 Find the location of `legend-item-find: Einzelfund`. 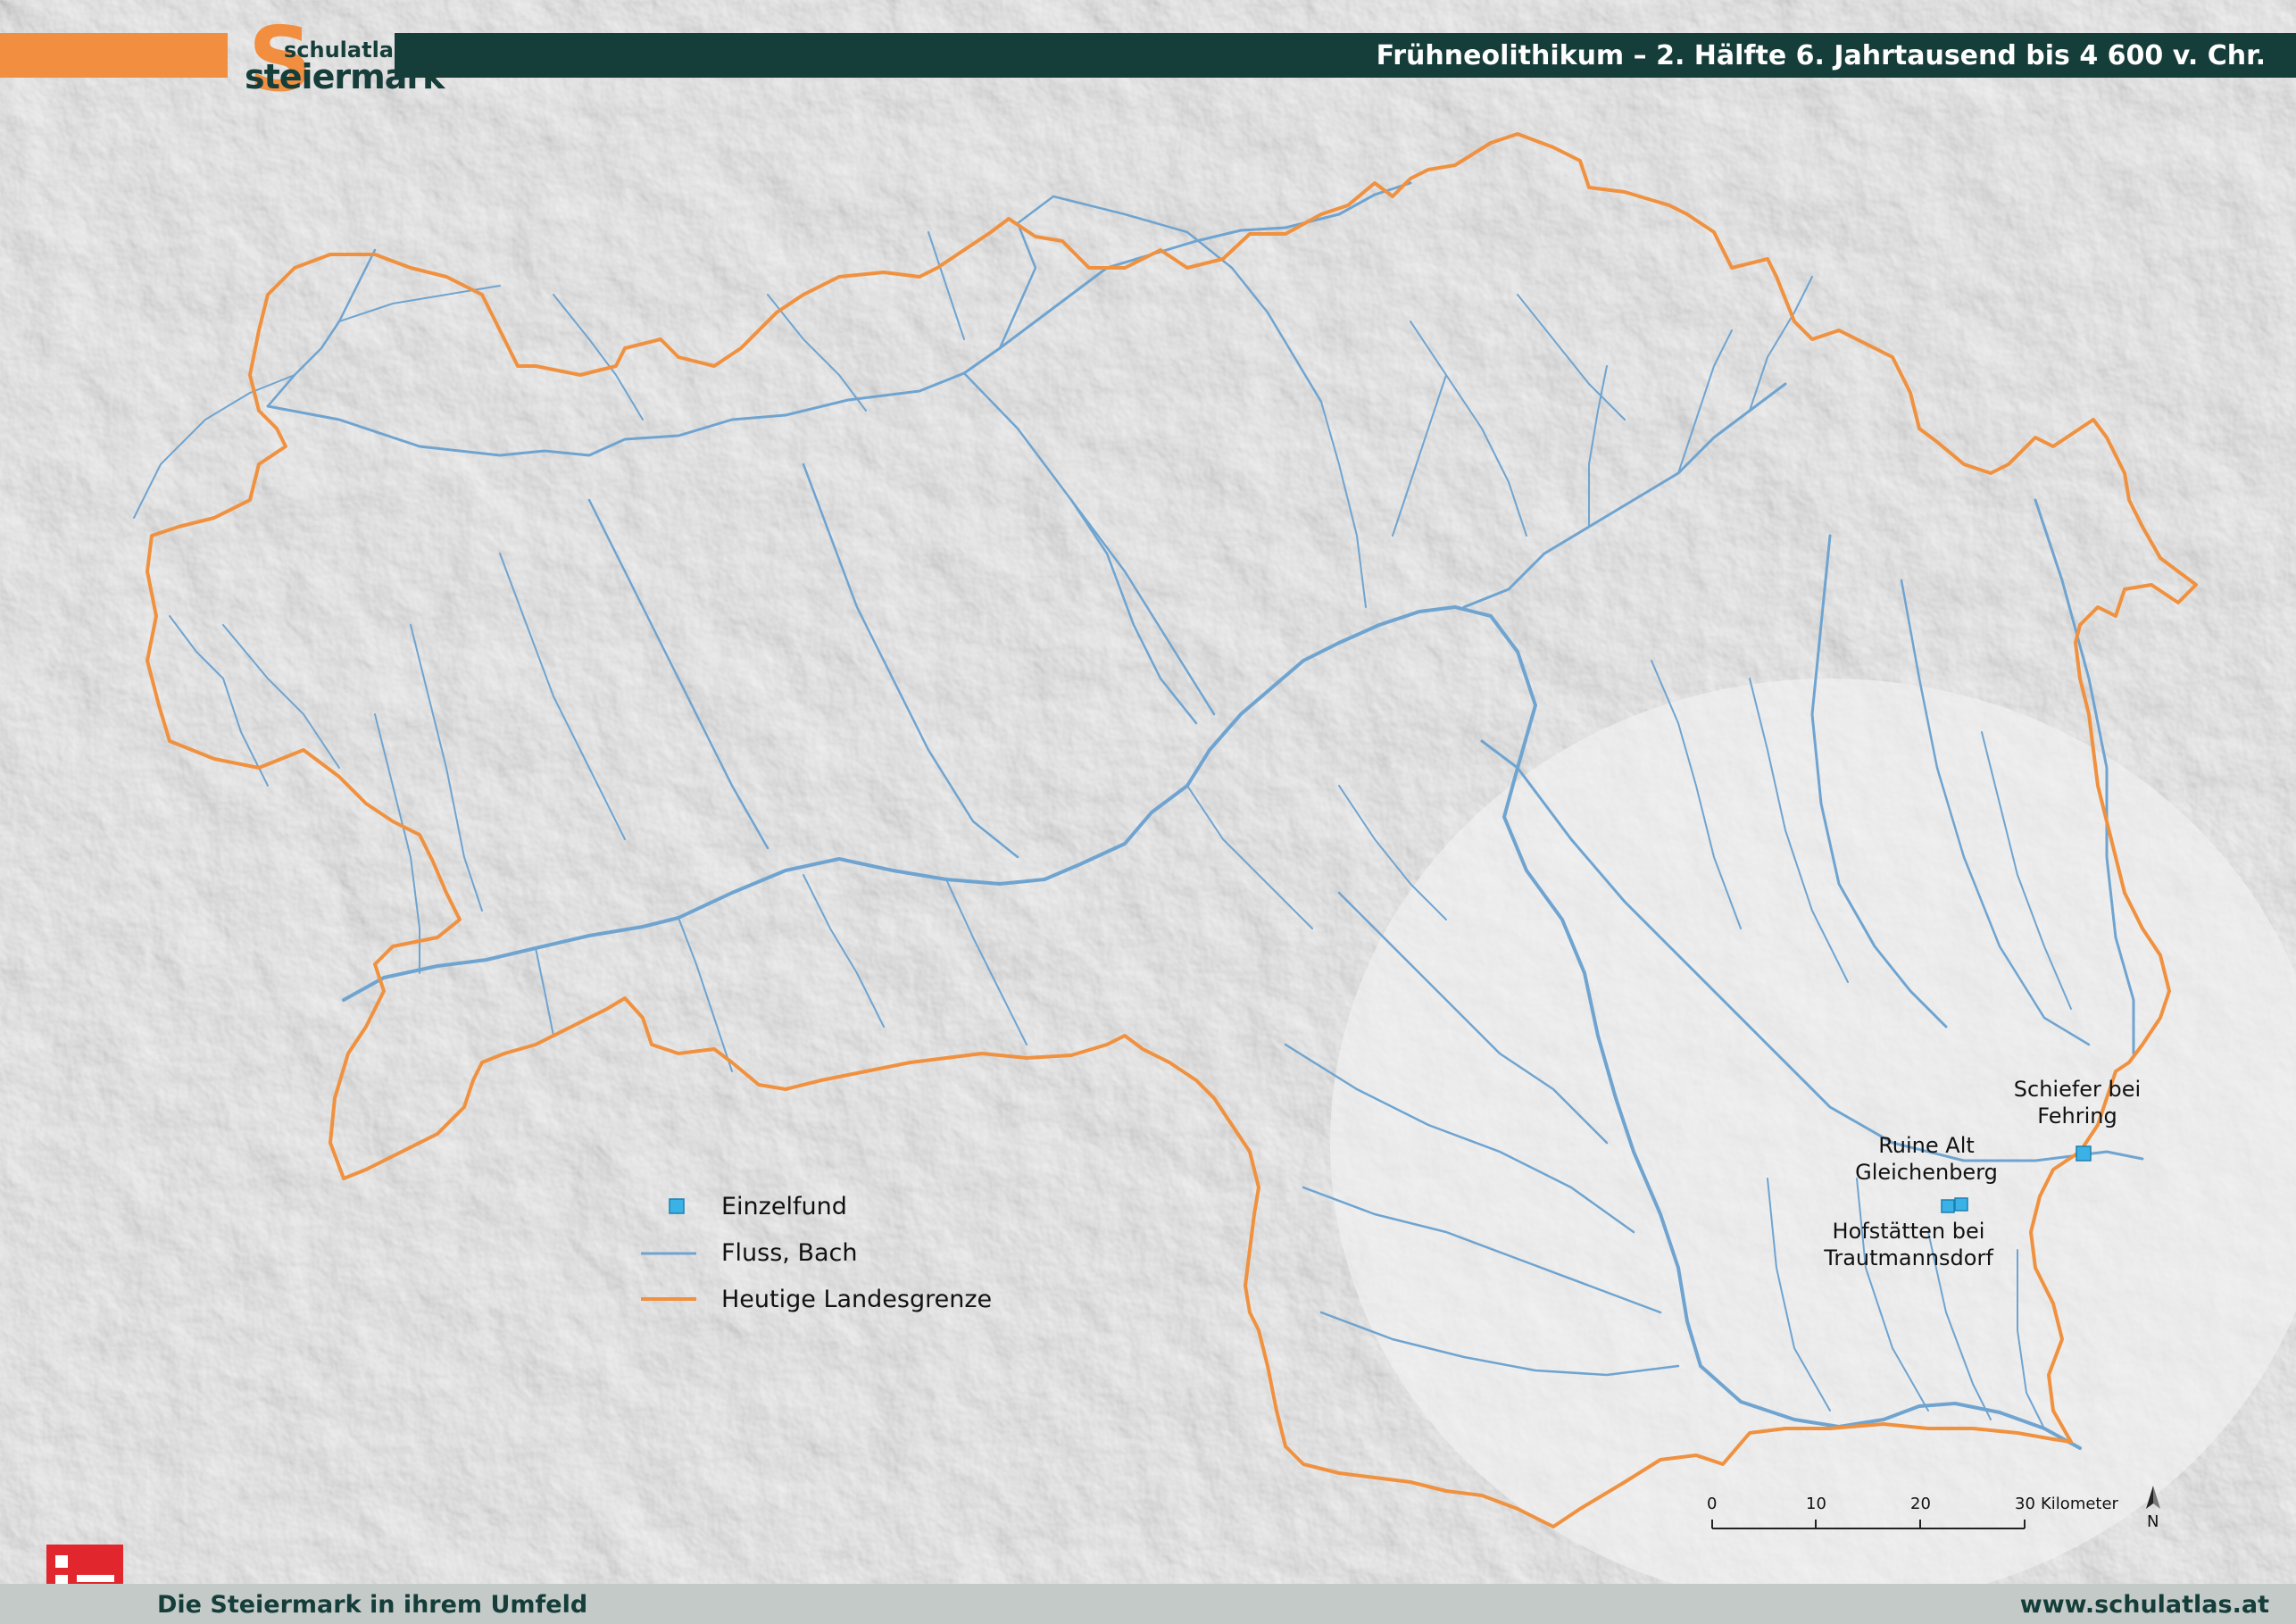

legend-item-find: Einzelfund is located at coordinates (784, 1206).